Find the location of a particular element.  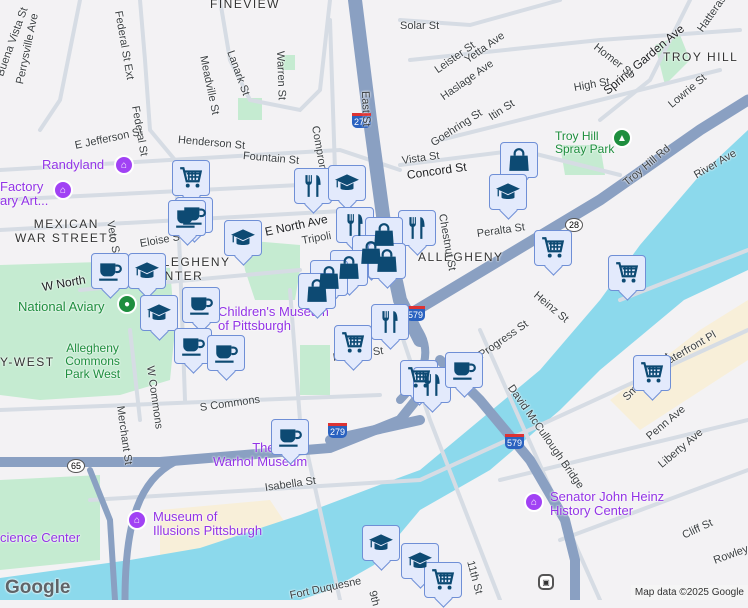

poi-science-center: cience Center is located at coordinates (40, 538).